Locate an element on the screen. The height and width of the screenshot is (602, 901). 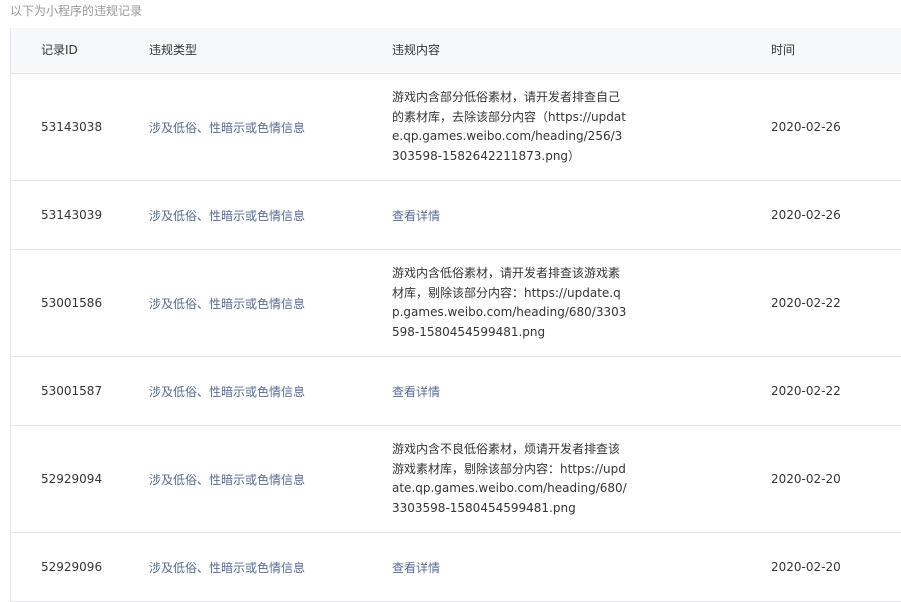
table-row: 53001587 涉及低俗、性暗示或色情信息 查看详情 2020-02-22 is located at coordinates (456, 391).